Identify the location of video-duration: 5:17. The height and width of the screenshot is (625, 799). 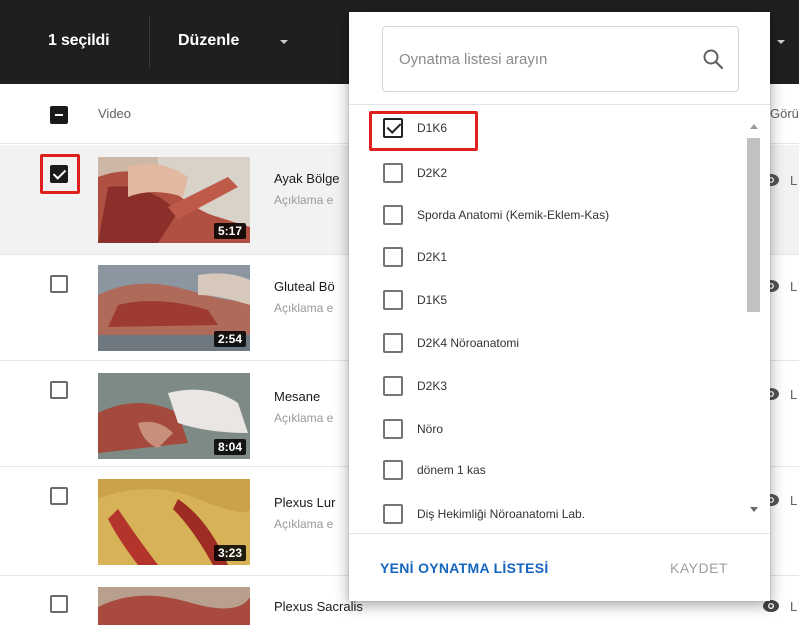
(229, 231).